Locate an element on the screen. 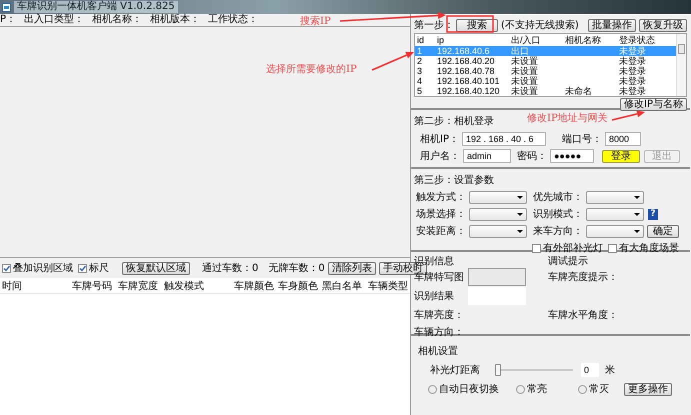 This screenshot has width=691, height=415. radio-label: 自动日夜切换 is located at coordinates (469, 389).